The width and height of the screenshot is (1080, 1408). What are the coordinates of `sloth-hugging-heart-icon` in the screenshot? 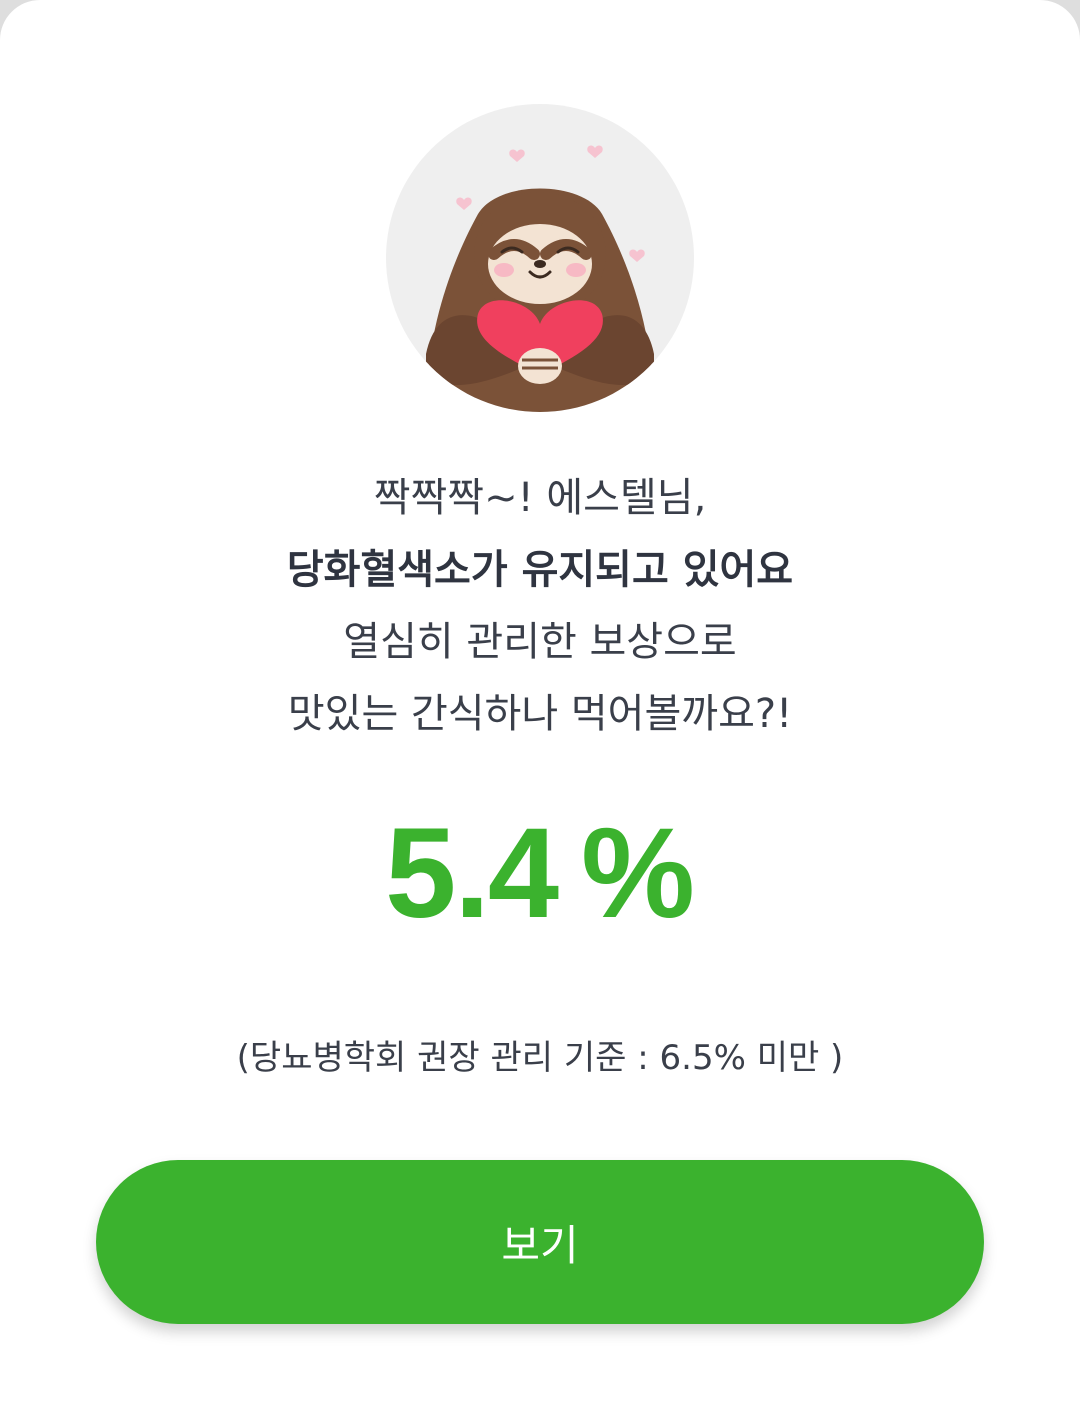 It's located at (540, 258).